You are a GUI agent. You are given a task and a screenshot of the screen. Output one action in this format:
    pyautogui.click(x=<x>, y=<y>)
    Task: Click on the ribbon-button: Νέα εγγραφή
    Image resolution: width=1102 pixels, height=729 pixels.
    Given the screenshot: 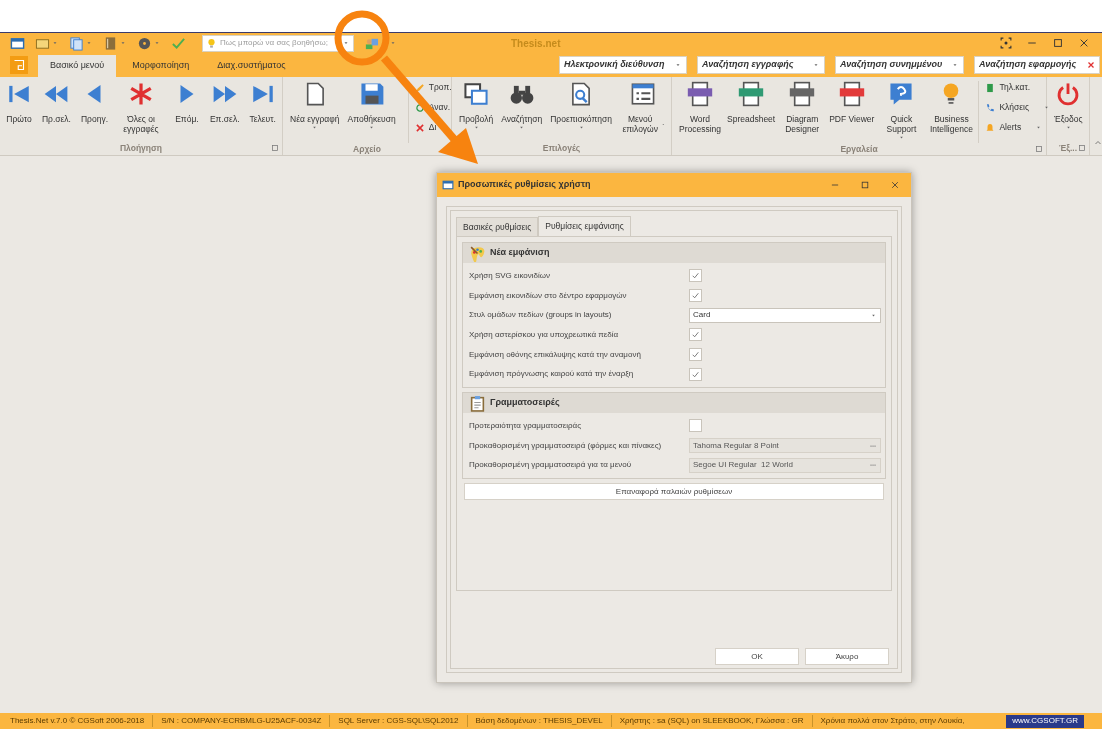 What is the action you would take?
    pyautogui.click(x=315, y=106)
    